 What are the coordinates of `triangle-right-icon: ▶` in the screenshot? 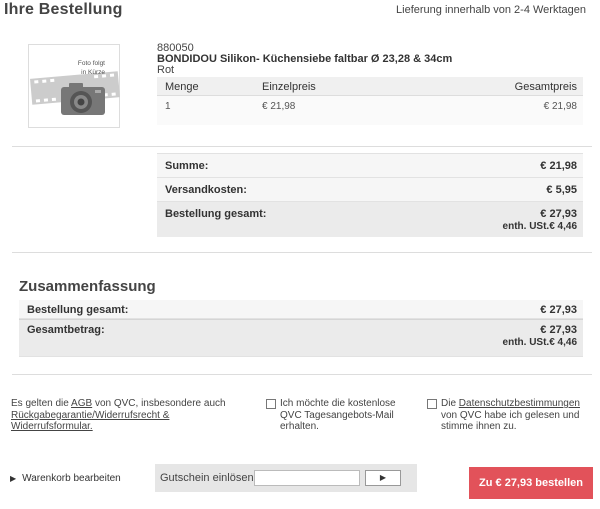 It's located at (13, 478).